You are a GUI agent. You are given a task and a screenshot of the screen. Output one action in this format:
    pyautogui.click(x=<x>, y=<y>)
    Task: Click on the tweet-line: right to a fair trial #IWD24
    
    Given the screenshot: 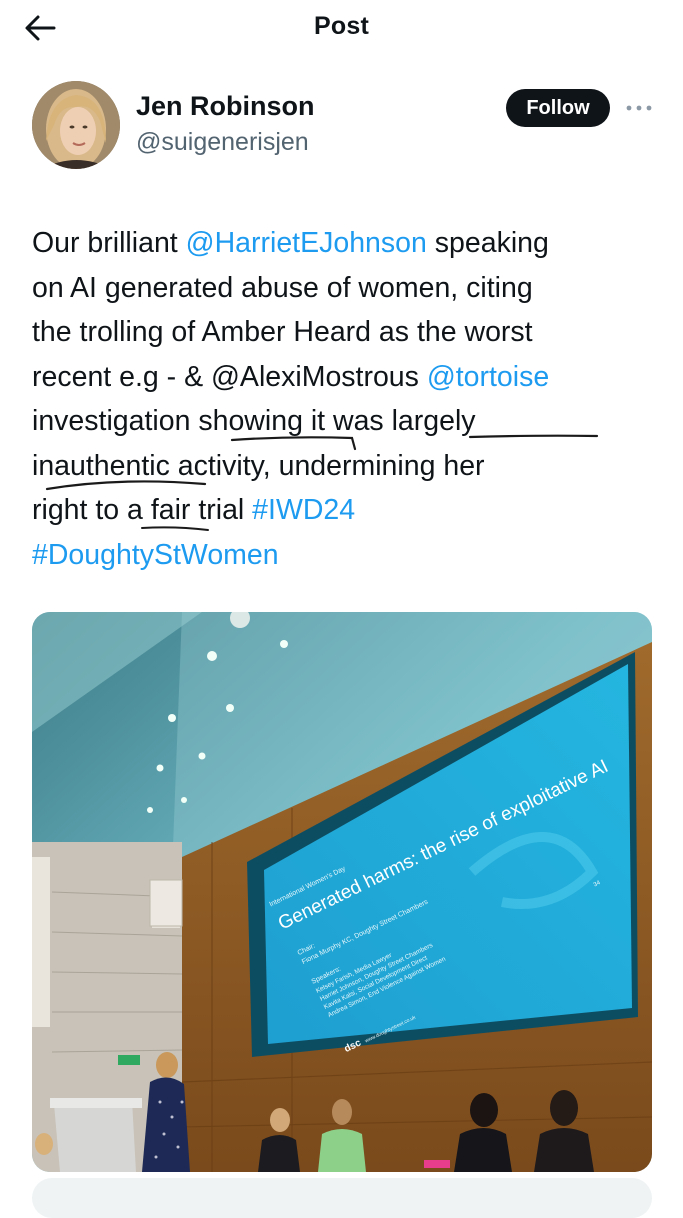 What is the action you would take?
    pyautogui.click(x=347, y=510)
    